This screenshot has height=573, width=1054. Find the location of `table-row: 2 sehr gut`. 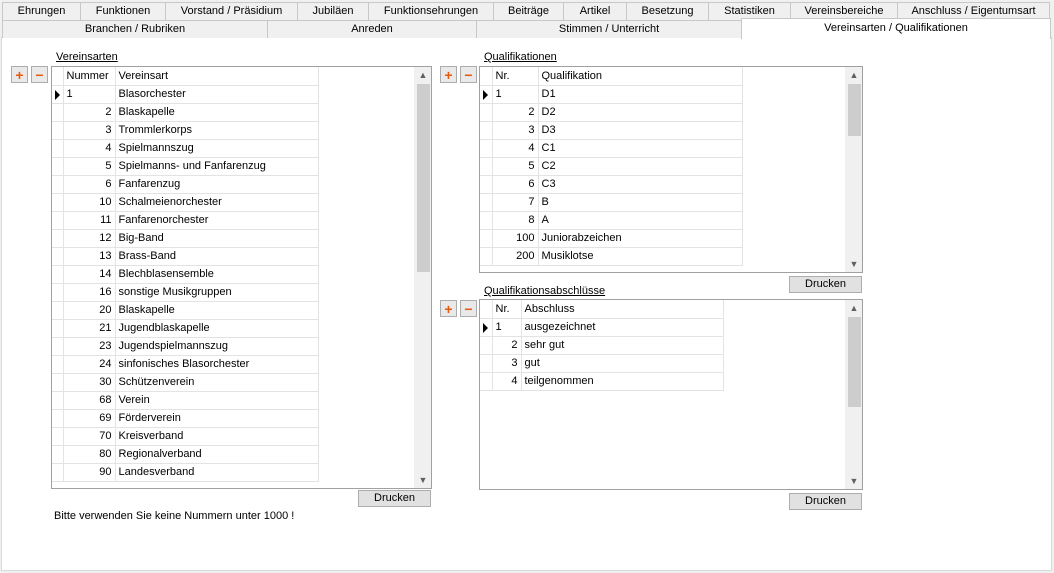

table-row: 2 sehr gut is located at coordinates (602, 345).